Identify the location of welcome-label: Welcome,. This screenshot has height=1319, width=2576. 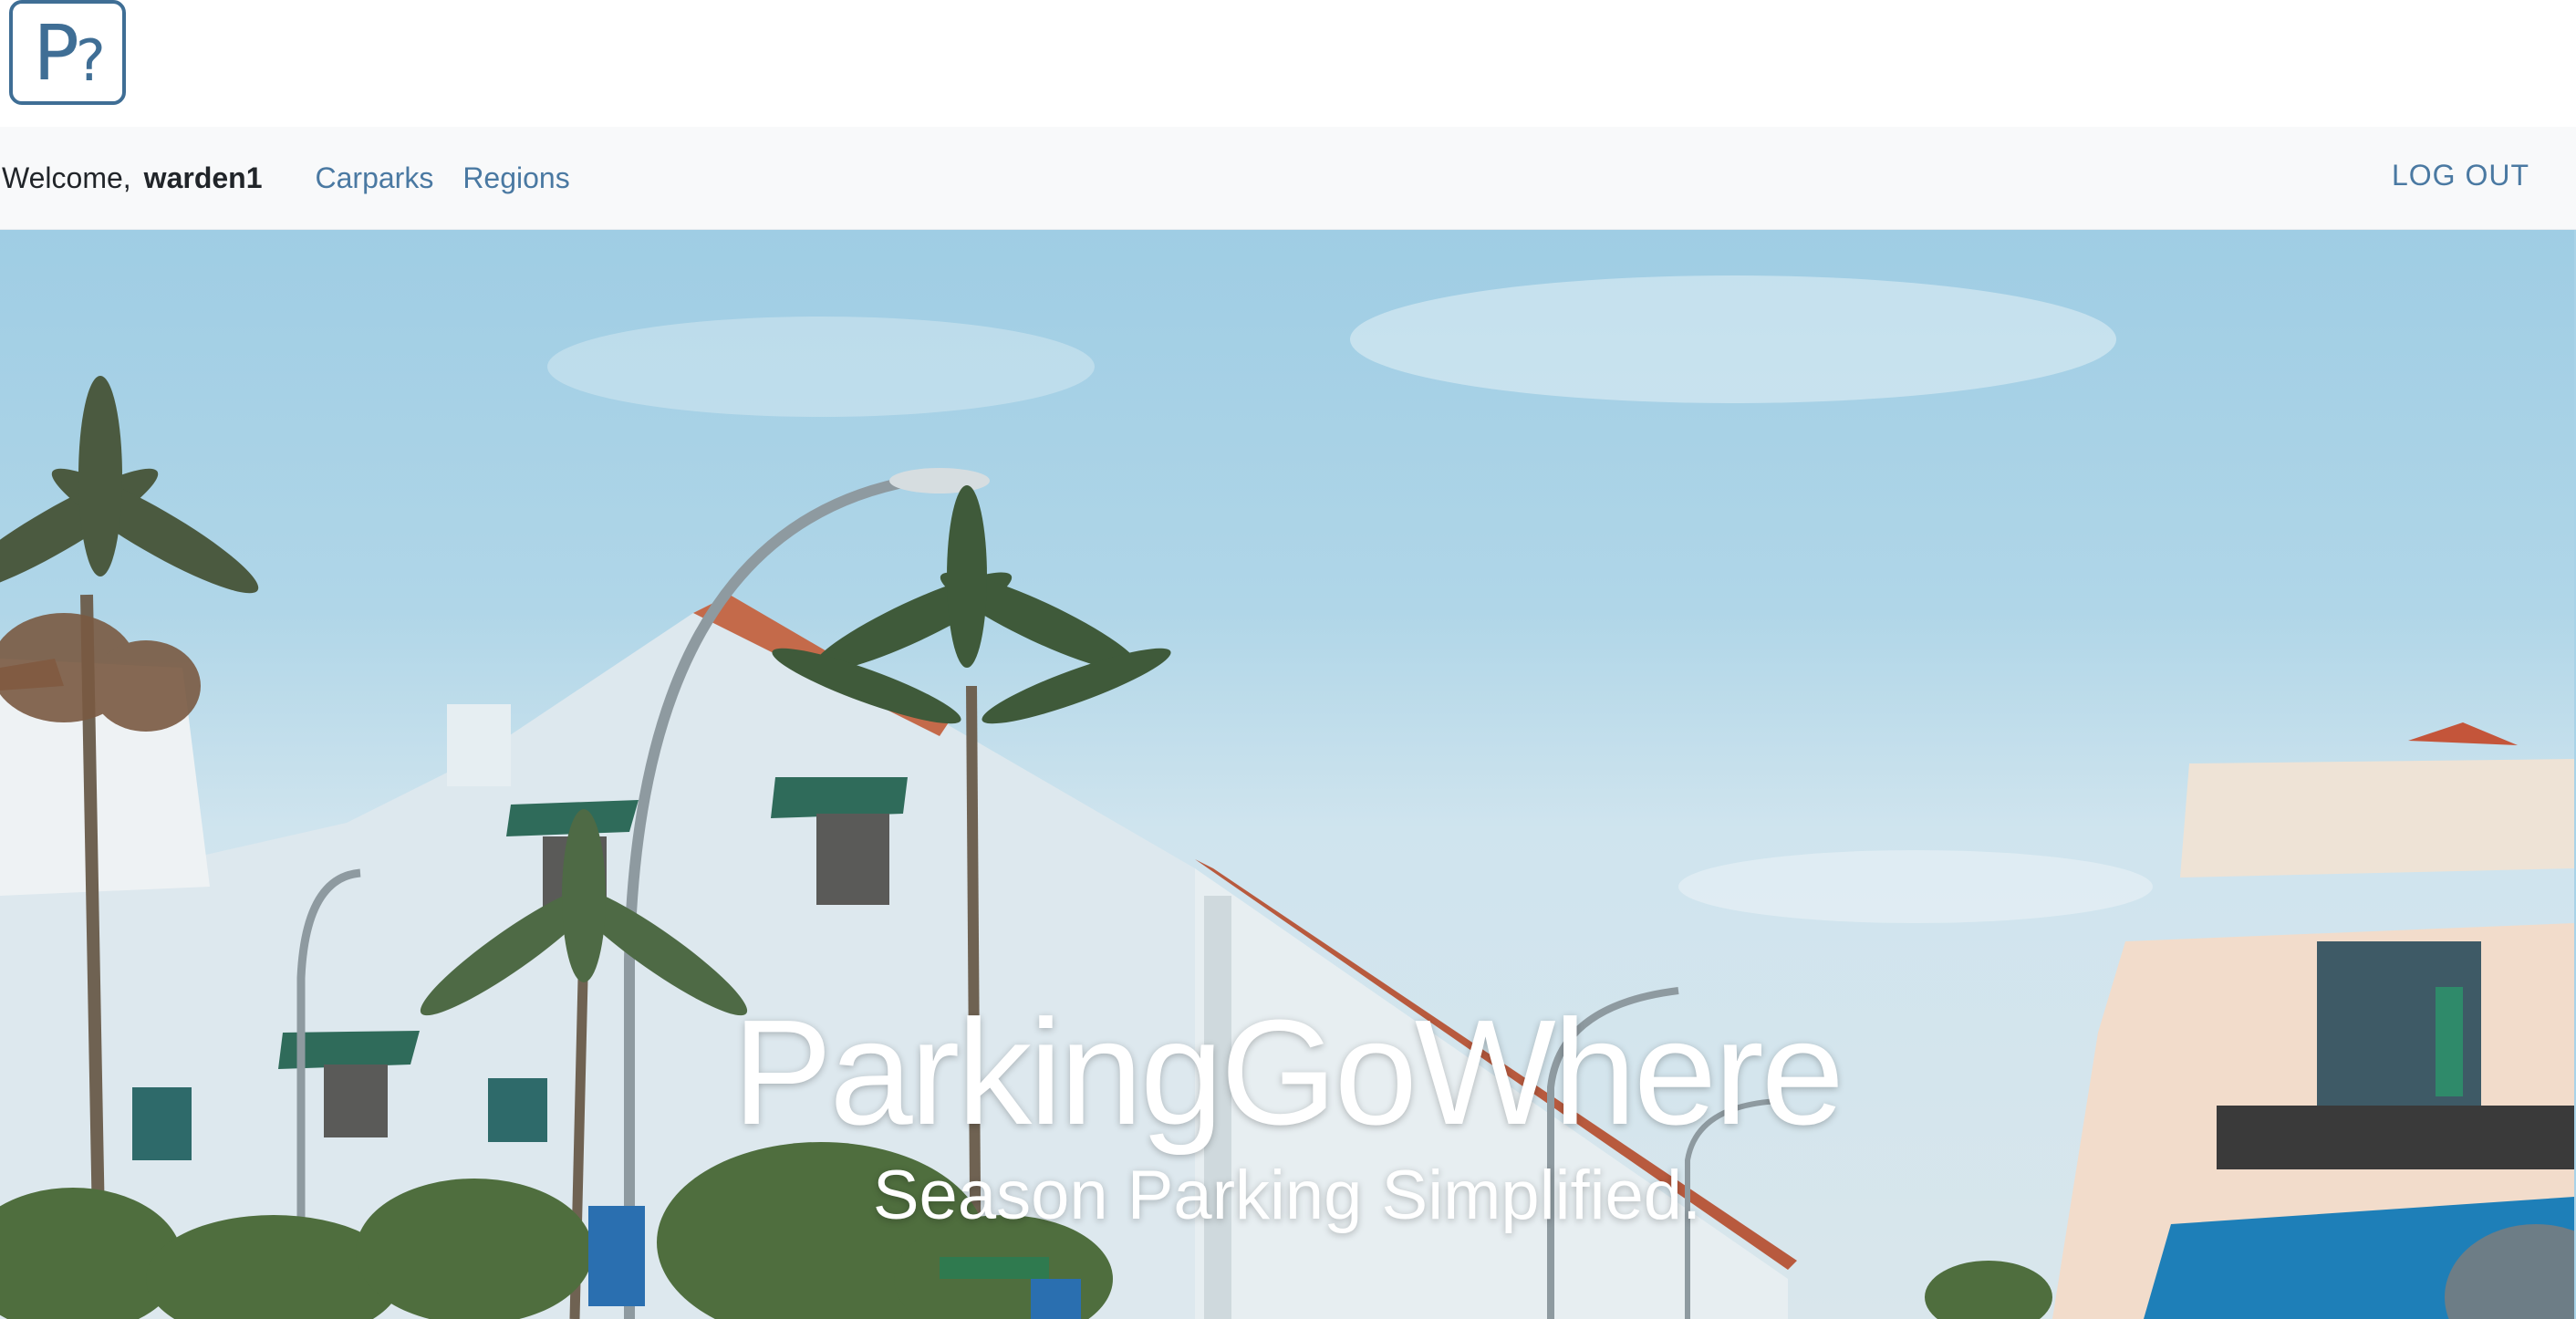
(66, 178).